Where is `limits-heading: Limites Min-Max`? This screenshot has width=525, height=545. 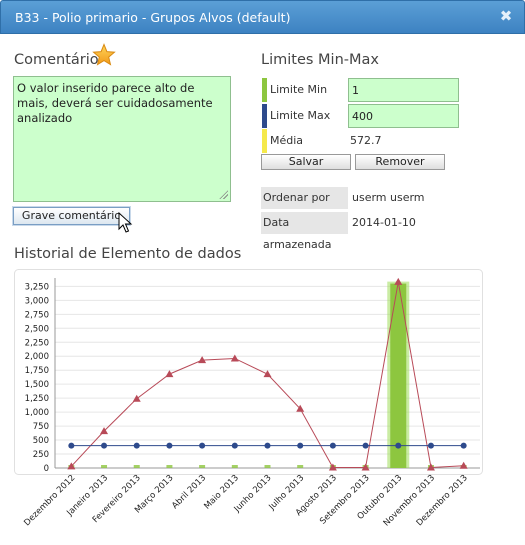
limits-heading: Limites Min-Max is located at coordinates (320, 60).